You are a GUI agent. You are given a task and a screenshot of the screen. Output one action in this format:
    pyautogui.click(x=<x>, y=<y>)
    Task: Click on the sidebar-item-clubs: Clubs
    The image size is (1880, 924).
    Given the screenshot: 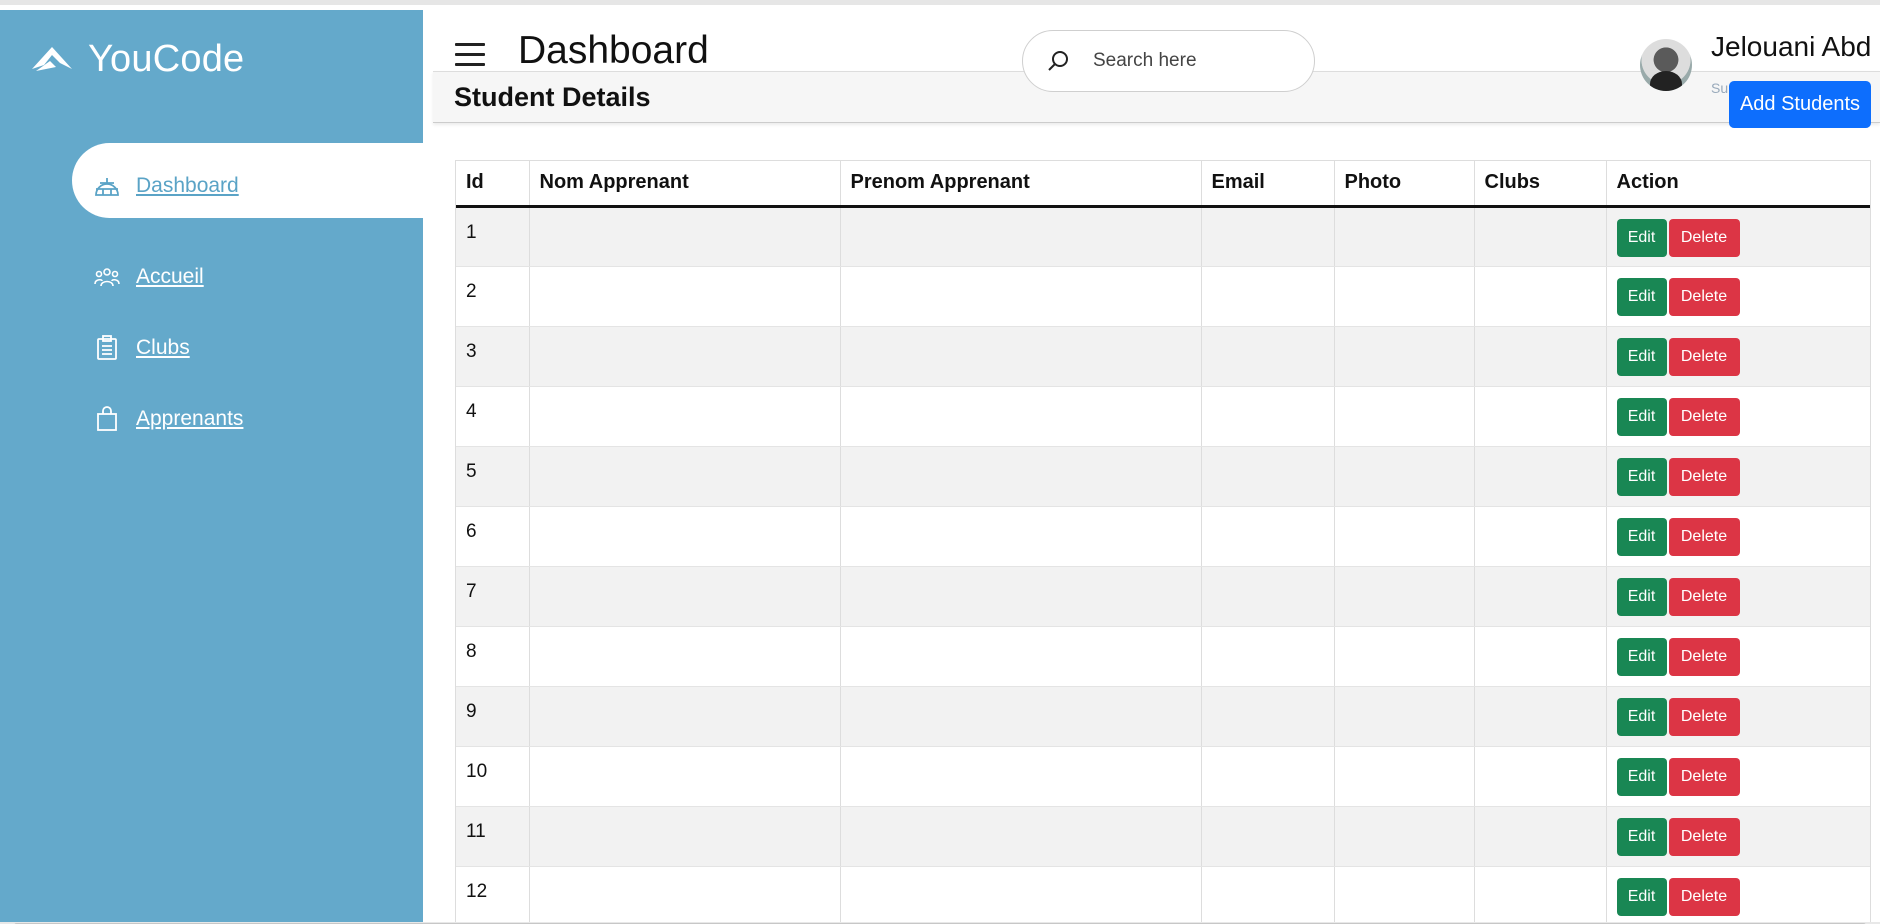 What is the action you would take?
    pyautogui.click(x=142, y=348)
    